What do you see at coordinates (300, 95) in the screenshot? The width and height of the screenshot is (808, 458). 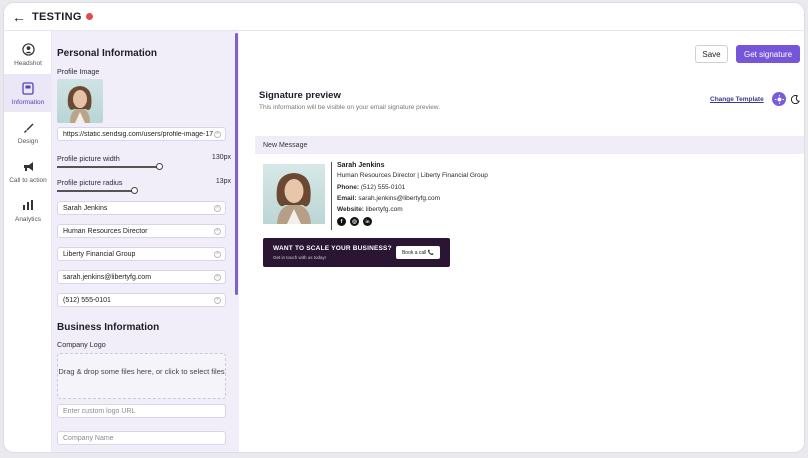 I see `preview-title: Signature preview` at bounding box center [300, 95].